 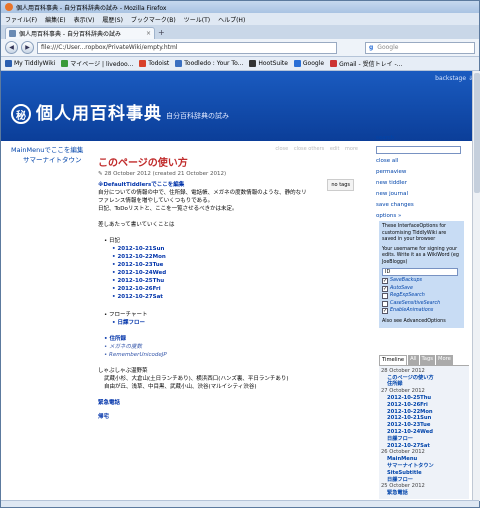 I want to click on autosave-option: ✓ AutoSave, so click(x=421, y=289).